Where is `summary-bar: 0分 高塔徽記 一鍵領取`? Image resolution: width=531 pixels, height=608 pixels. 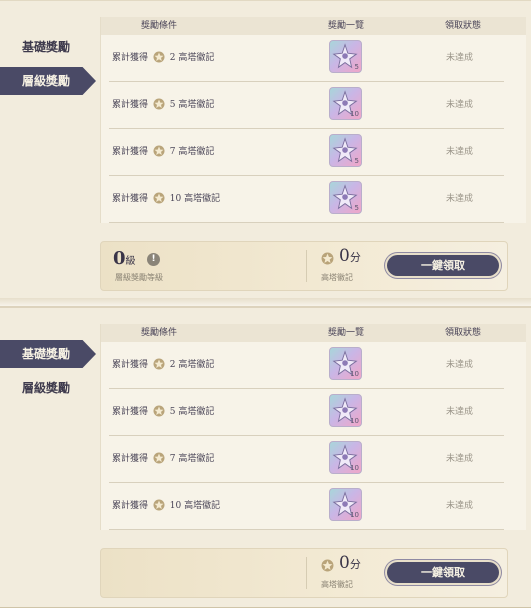 summary-bar: 0分 高塔徽記 一鍵領取 is located at coordinates (304, 573).